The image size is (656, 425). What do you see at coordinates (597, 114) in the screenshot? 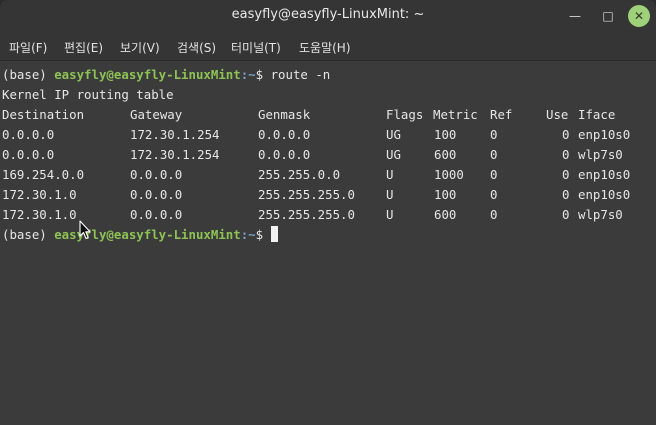
I see `col-iface: Iface` at bounding box center [597, 114].